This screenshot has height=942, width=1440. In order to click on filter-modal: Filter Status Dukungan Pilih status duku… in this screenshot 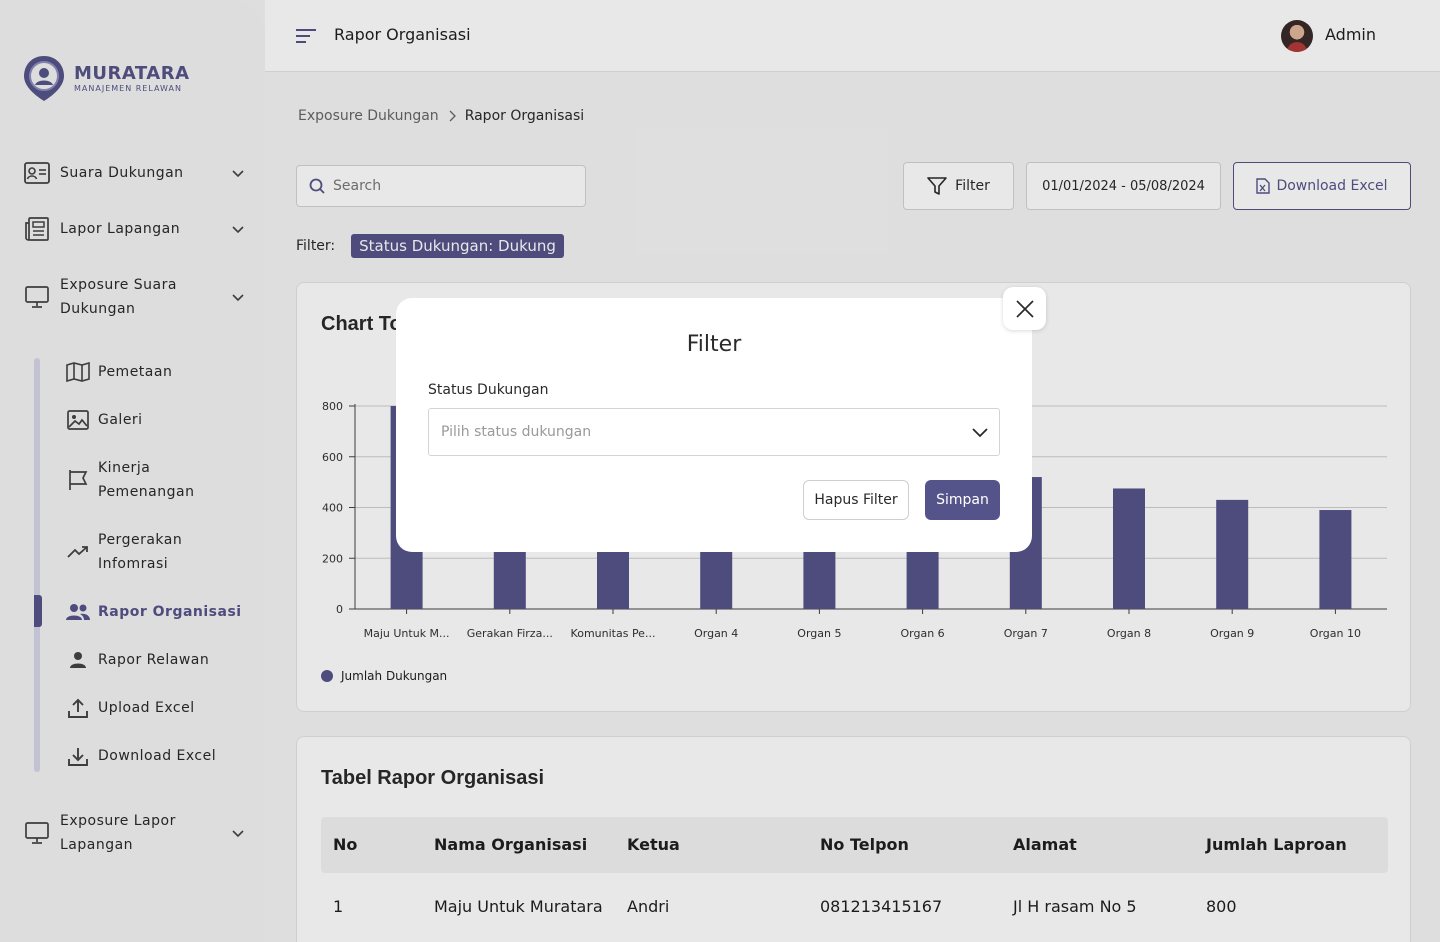, I will do `click(714, 425)`.